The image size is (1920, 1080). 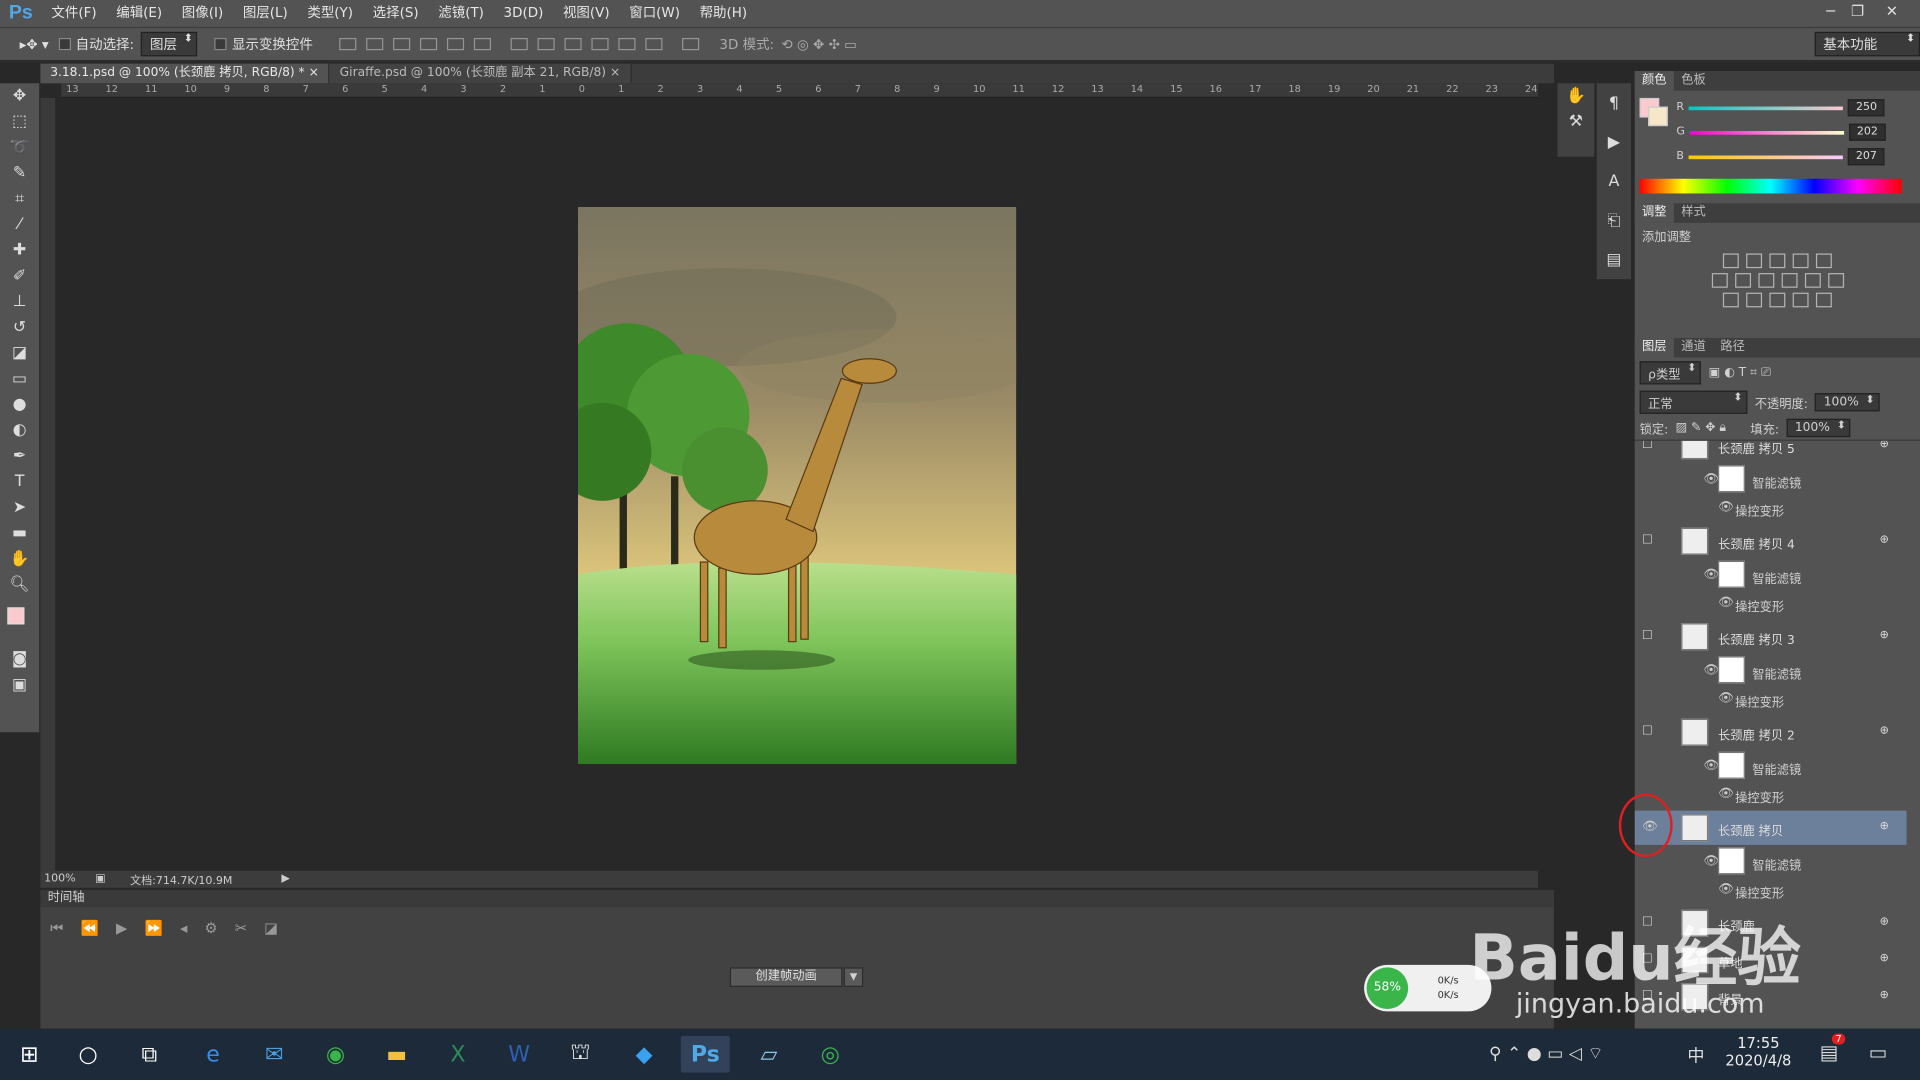 What do you see at coordinates (56, 929) in the screenshot?
I see `first-frame-icon: ⏮` at bounding box center [56, 929].